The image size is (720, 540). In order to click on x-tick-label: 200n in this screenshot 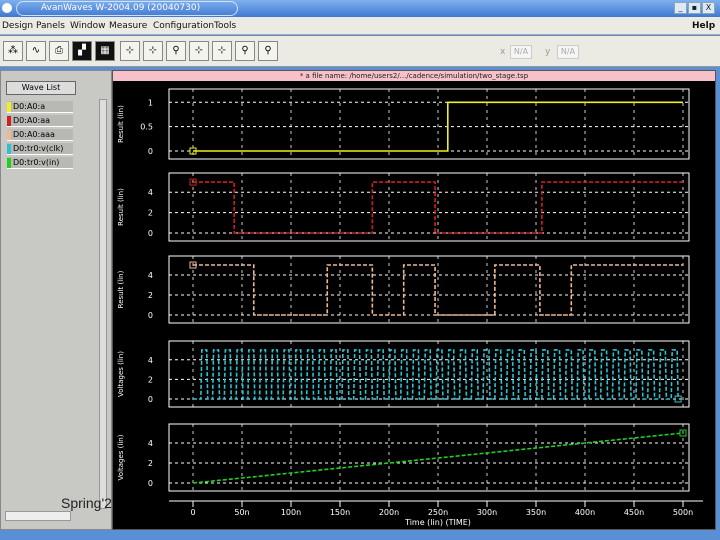, I will do `click(389, 512)`.